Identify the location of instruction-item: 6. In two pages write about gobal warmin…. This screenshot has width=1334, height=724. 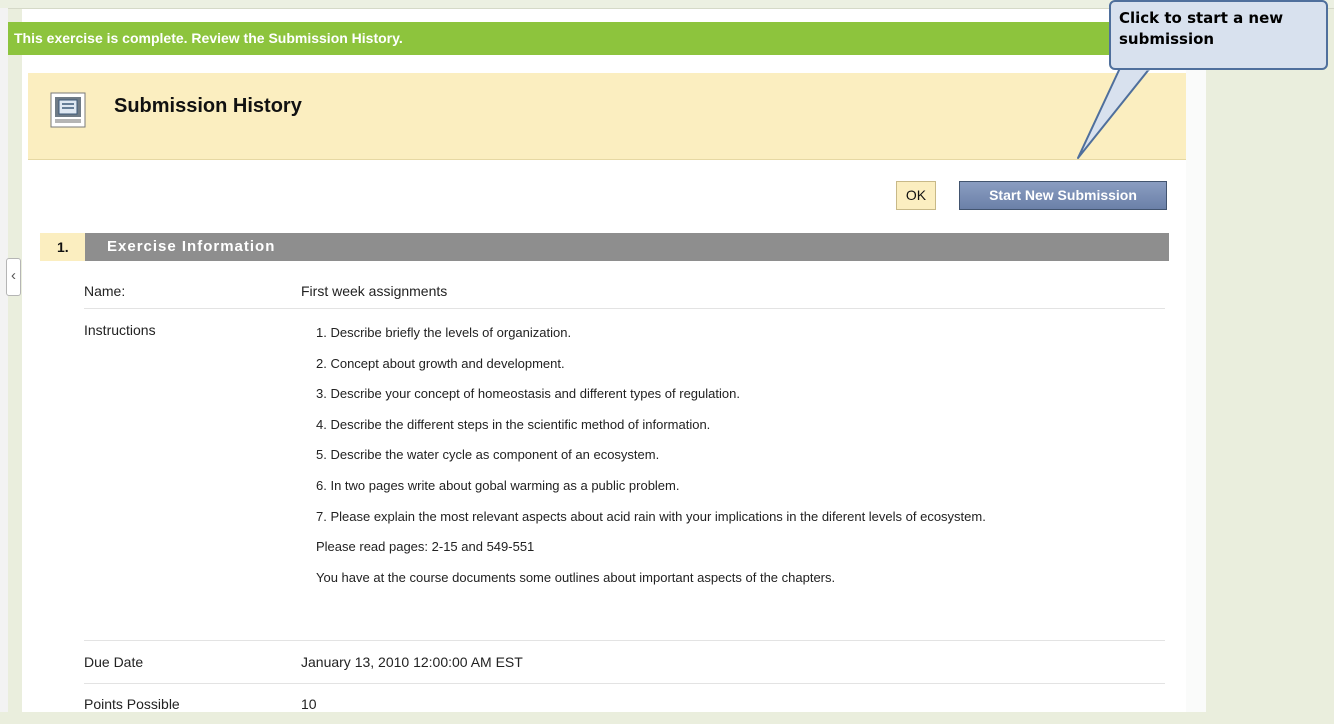
(498, 485).